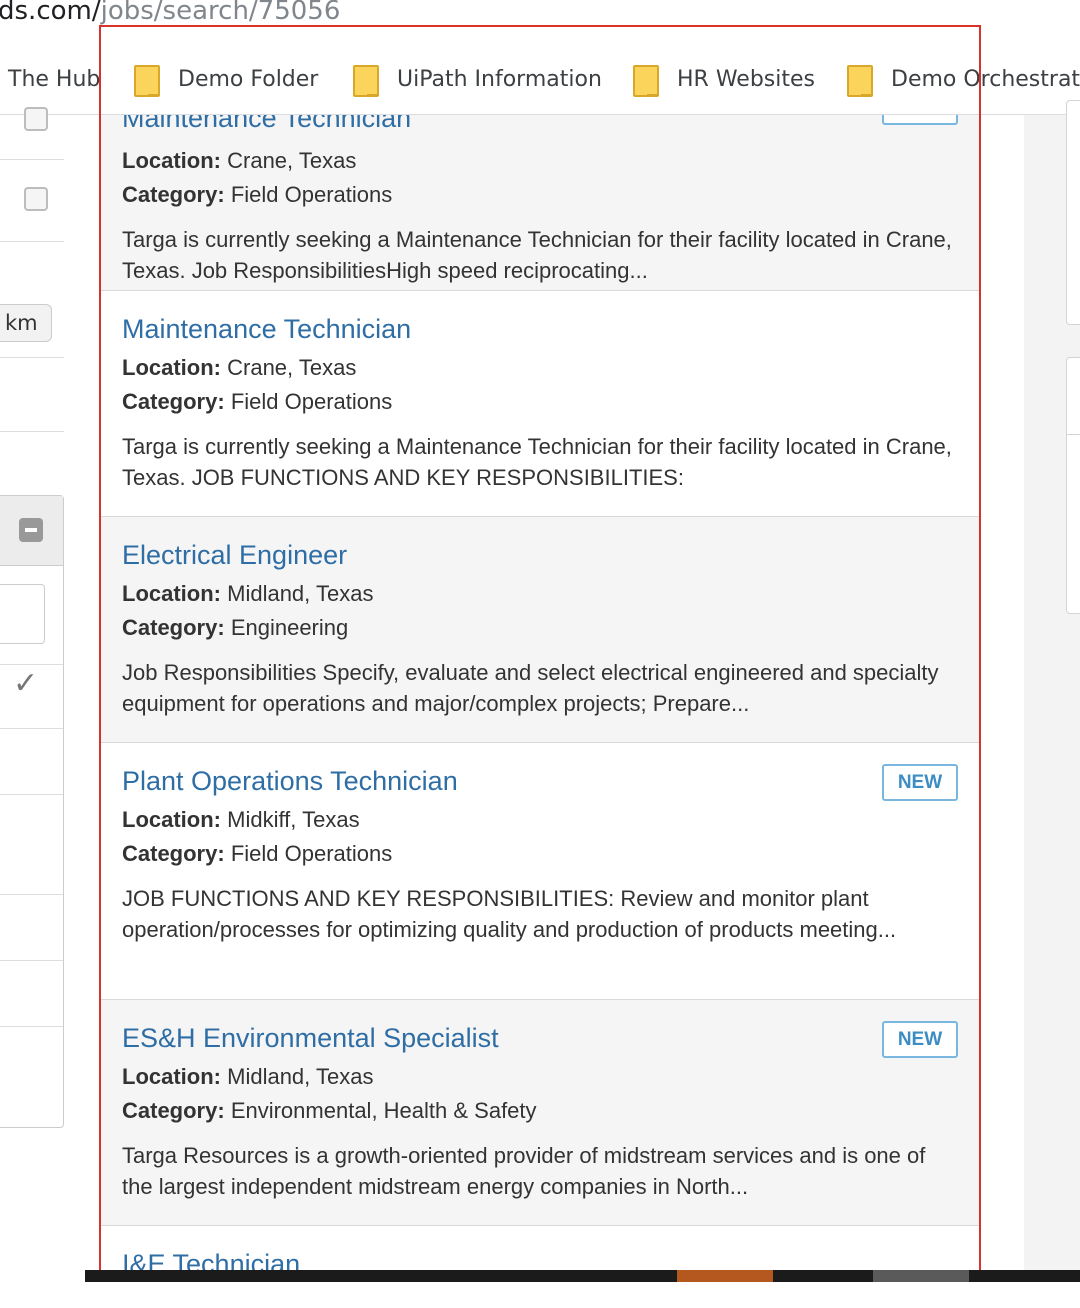  I want to click on filter-group-header, so click(31, 531).